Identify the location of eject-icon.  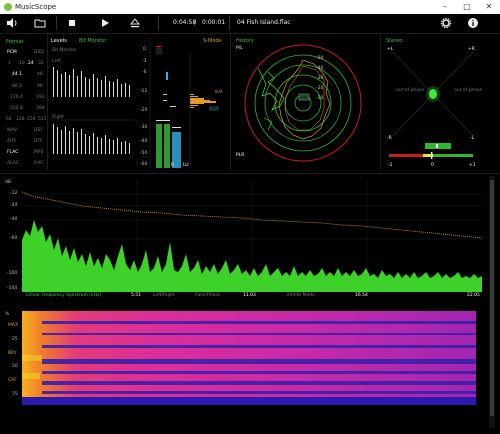
(135, 23).